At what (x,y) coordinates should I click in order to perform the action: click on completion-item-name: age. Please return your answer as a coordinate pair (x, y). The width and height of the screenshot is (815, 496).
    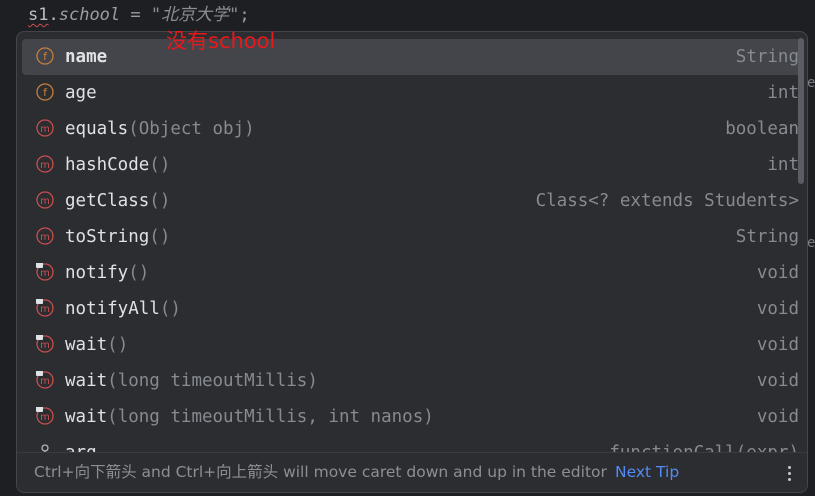
    Looking at the image, I should click on (81, 93).